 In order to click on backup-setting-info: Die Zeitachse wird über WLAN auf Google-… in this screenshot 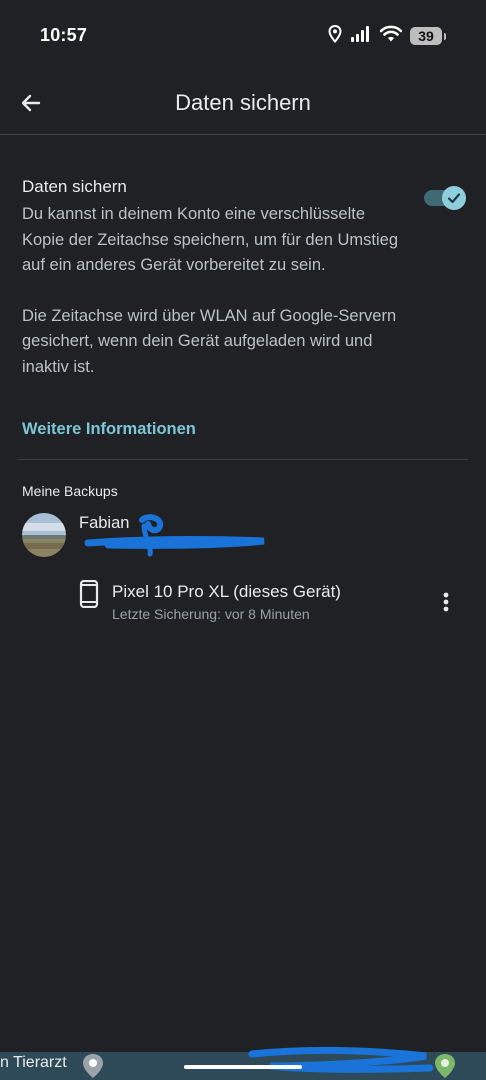, I will do `click(209, 341)`.